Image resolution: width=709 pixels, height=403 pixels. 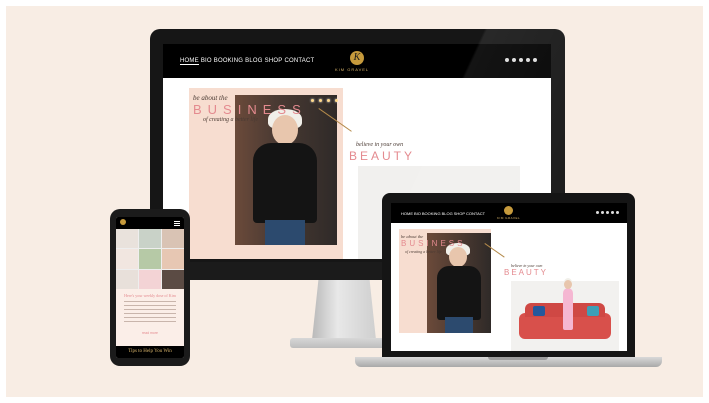 What do you see at coordinates (150, 333) in the screenshot?
I see `read-more-link: read more` at bounding box center [150, 333].